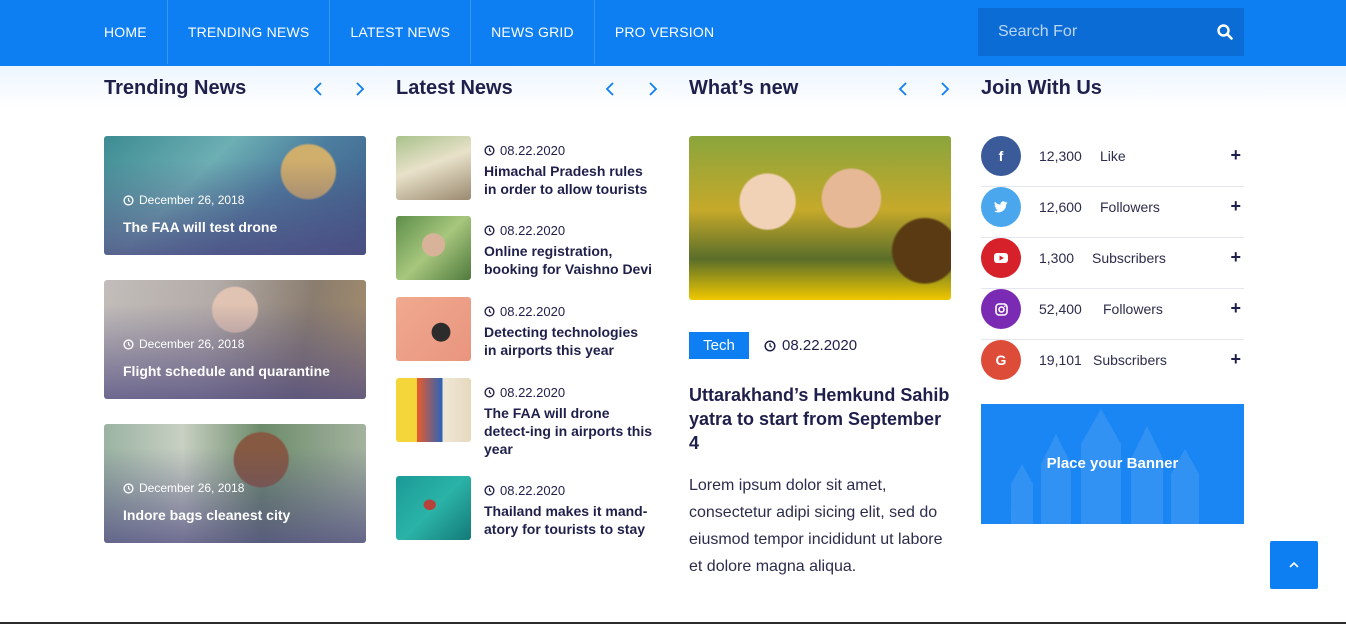 This screenshot has height=624, width=1346. I want to click on trending-next-button, so click(360, 89).